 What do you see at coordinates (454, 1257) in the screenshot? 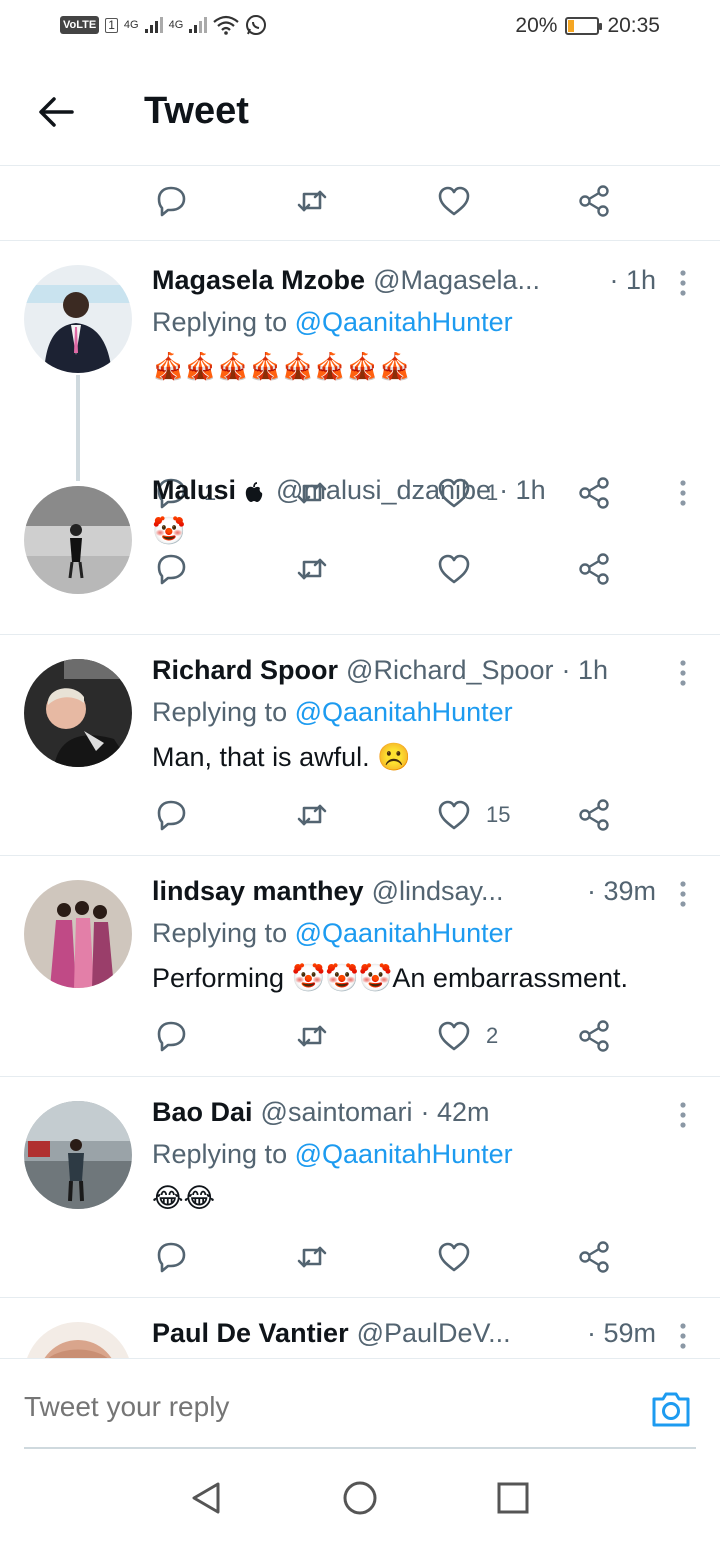
I see `heart-icon` at bounding box center [454, 1257].